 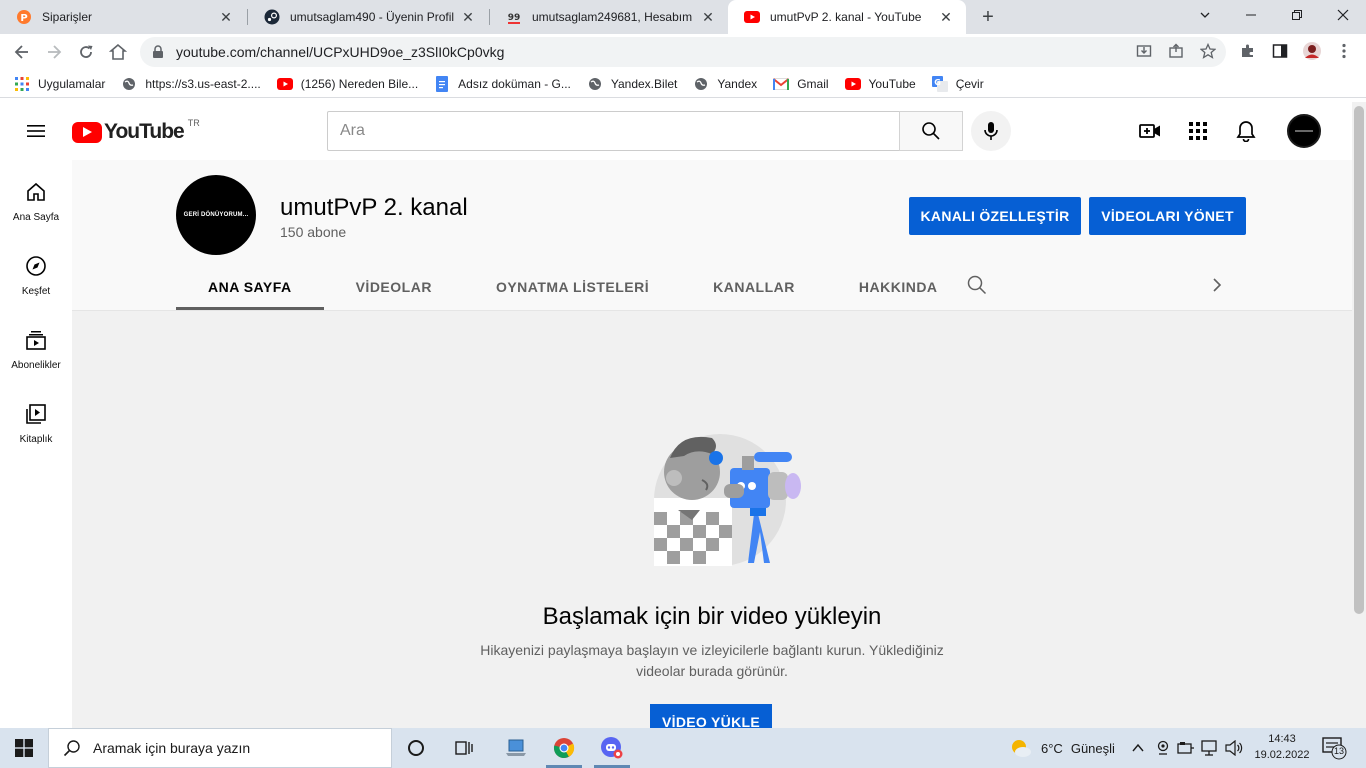 What do you see at coordinates (394, 287) in the screenshot?
I see `tab-videos: VİDEOLAR` at bounding box center [394, 287].